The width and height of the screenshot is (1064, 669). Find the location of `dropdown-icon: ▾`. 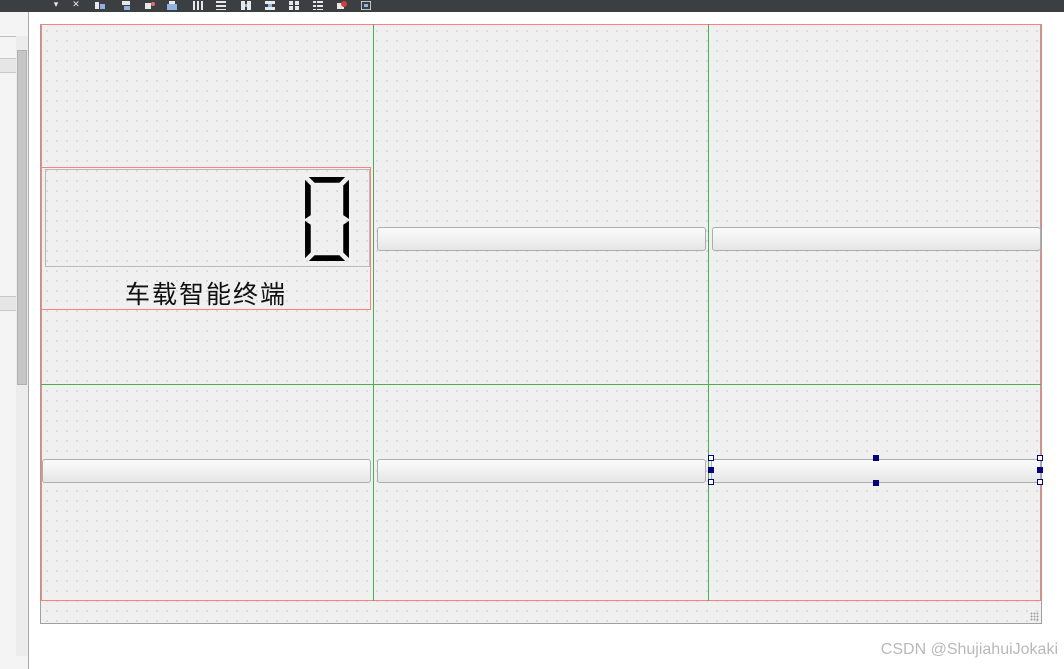

dropdown-icon: ▾ is located at coordinates (56, 5).